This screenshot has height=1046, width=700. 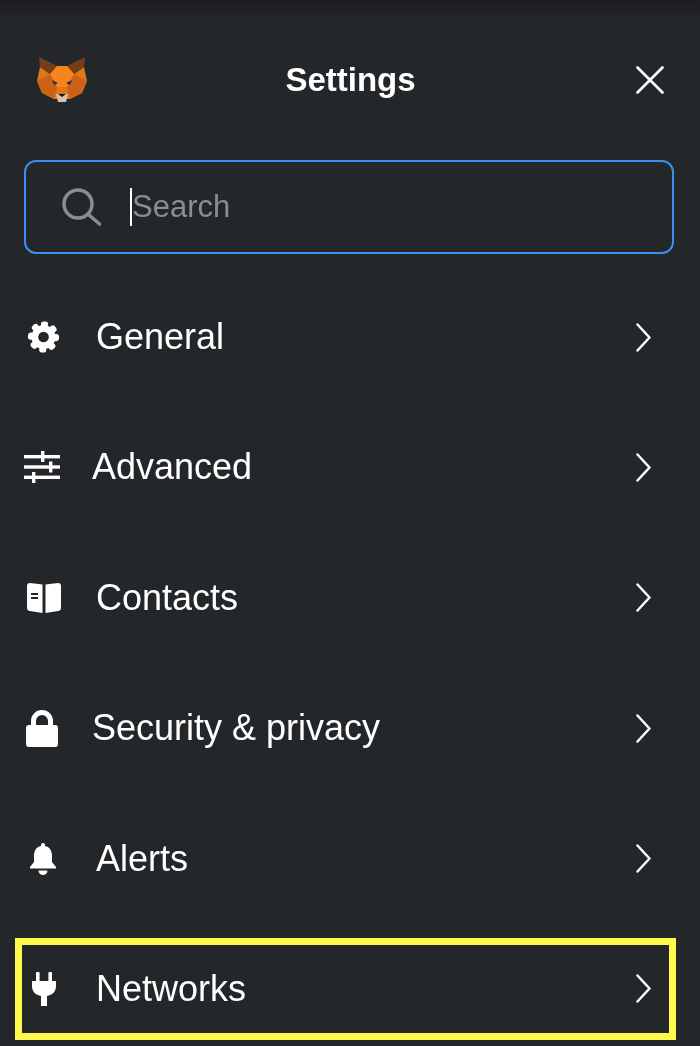 What do you see at coordinates (42, 467) in the screenshot?
I see `sliders-icon` at bounding box center [42, 467].